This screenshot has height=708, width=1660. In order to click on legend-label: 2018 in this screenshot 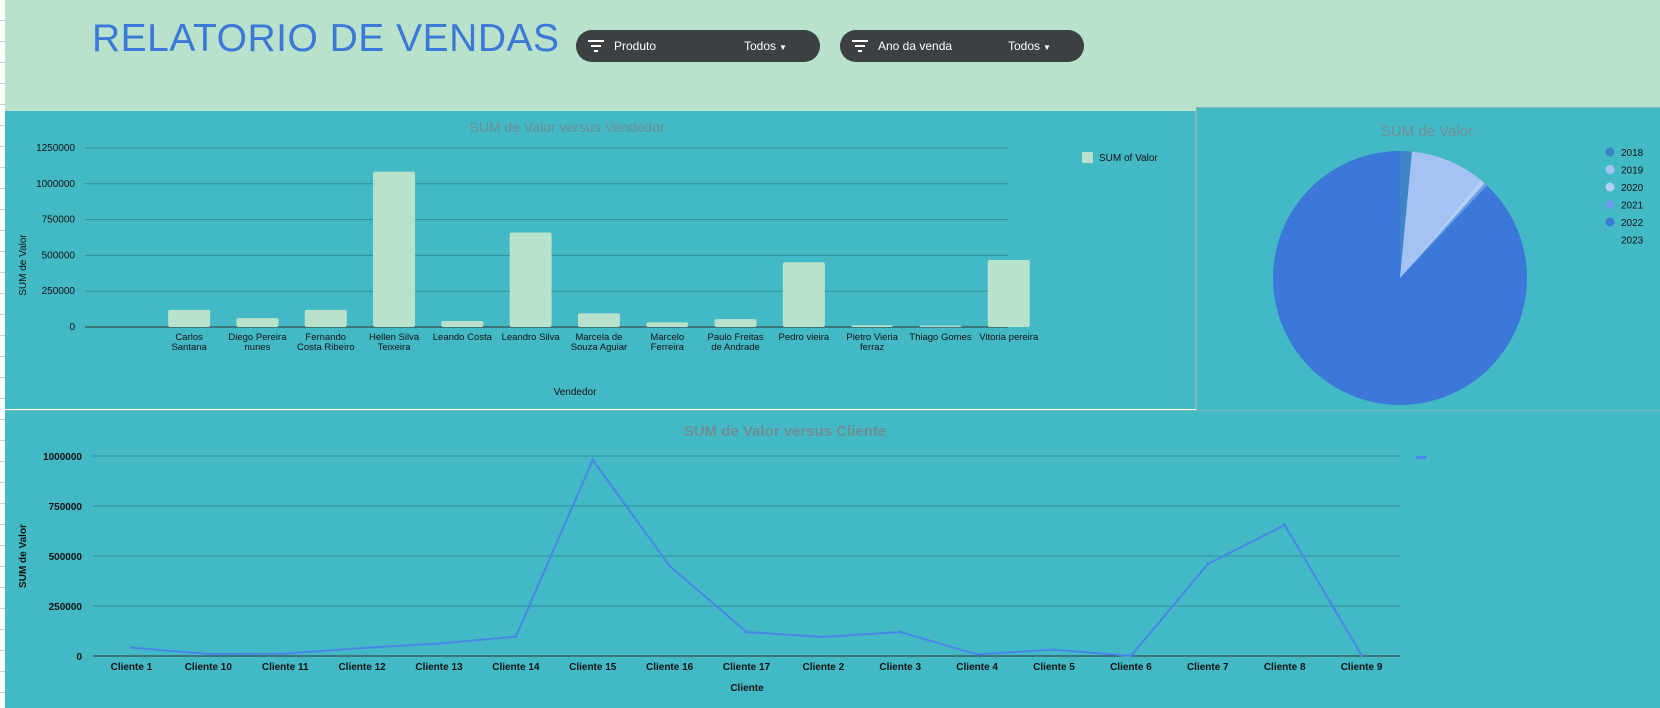, I will do `click(1632, 153)`.